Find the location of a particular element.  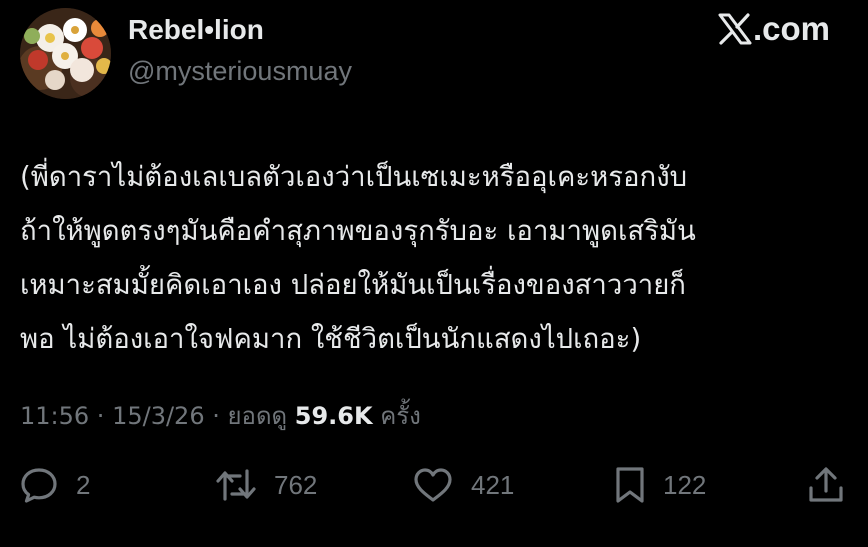

flower-bouquet-avatar is located at coordinates (65, 53).